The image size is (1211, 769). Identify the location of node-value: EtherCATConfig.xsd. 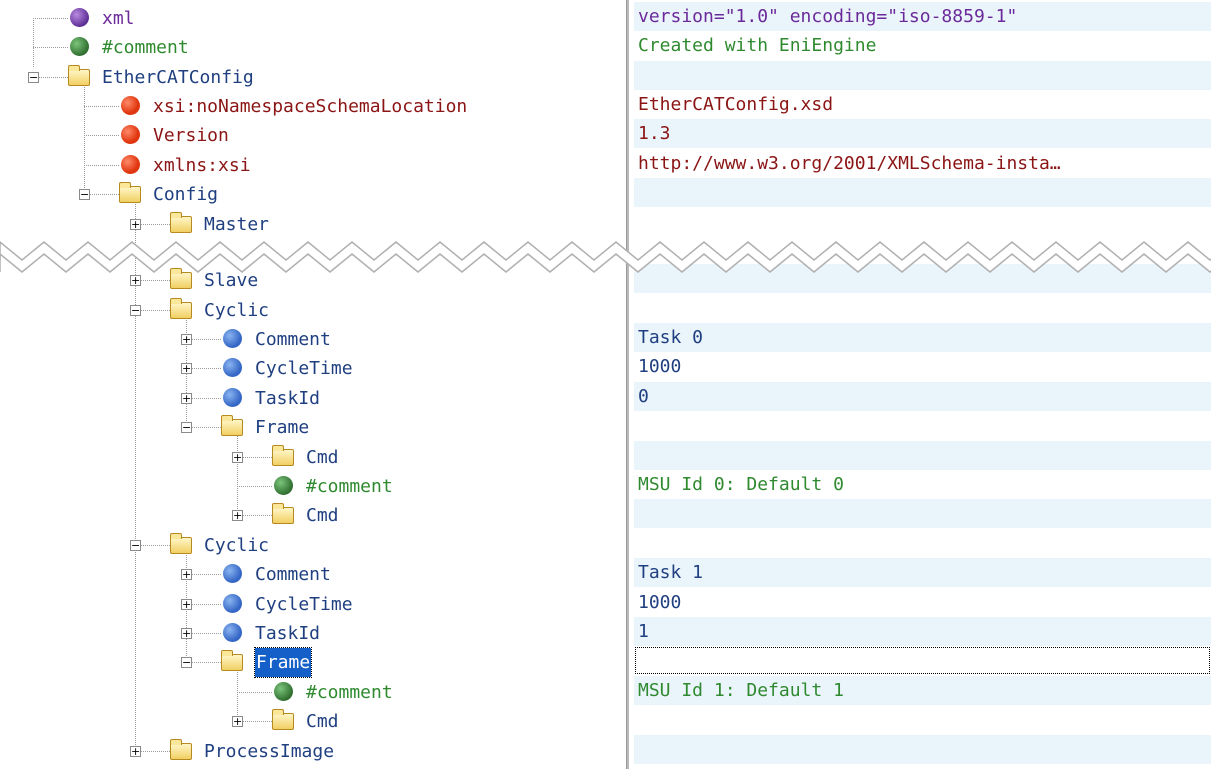
(922, 104).